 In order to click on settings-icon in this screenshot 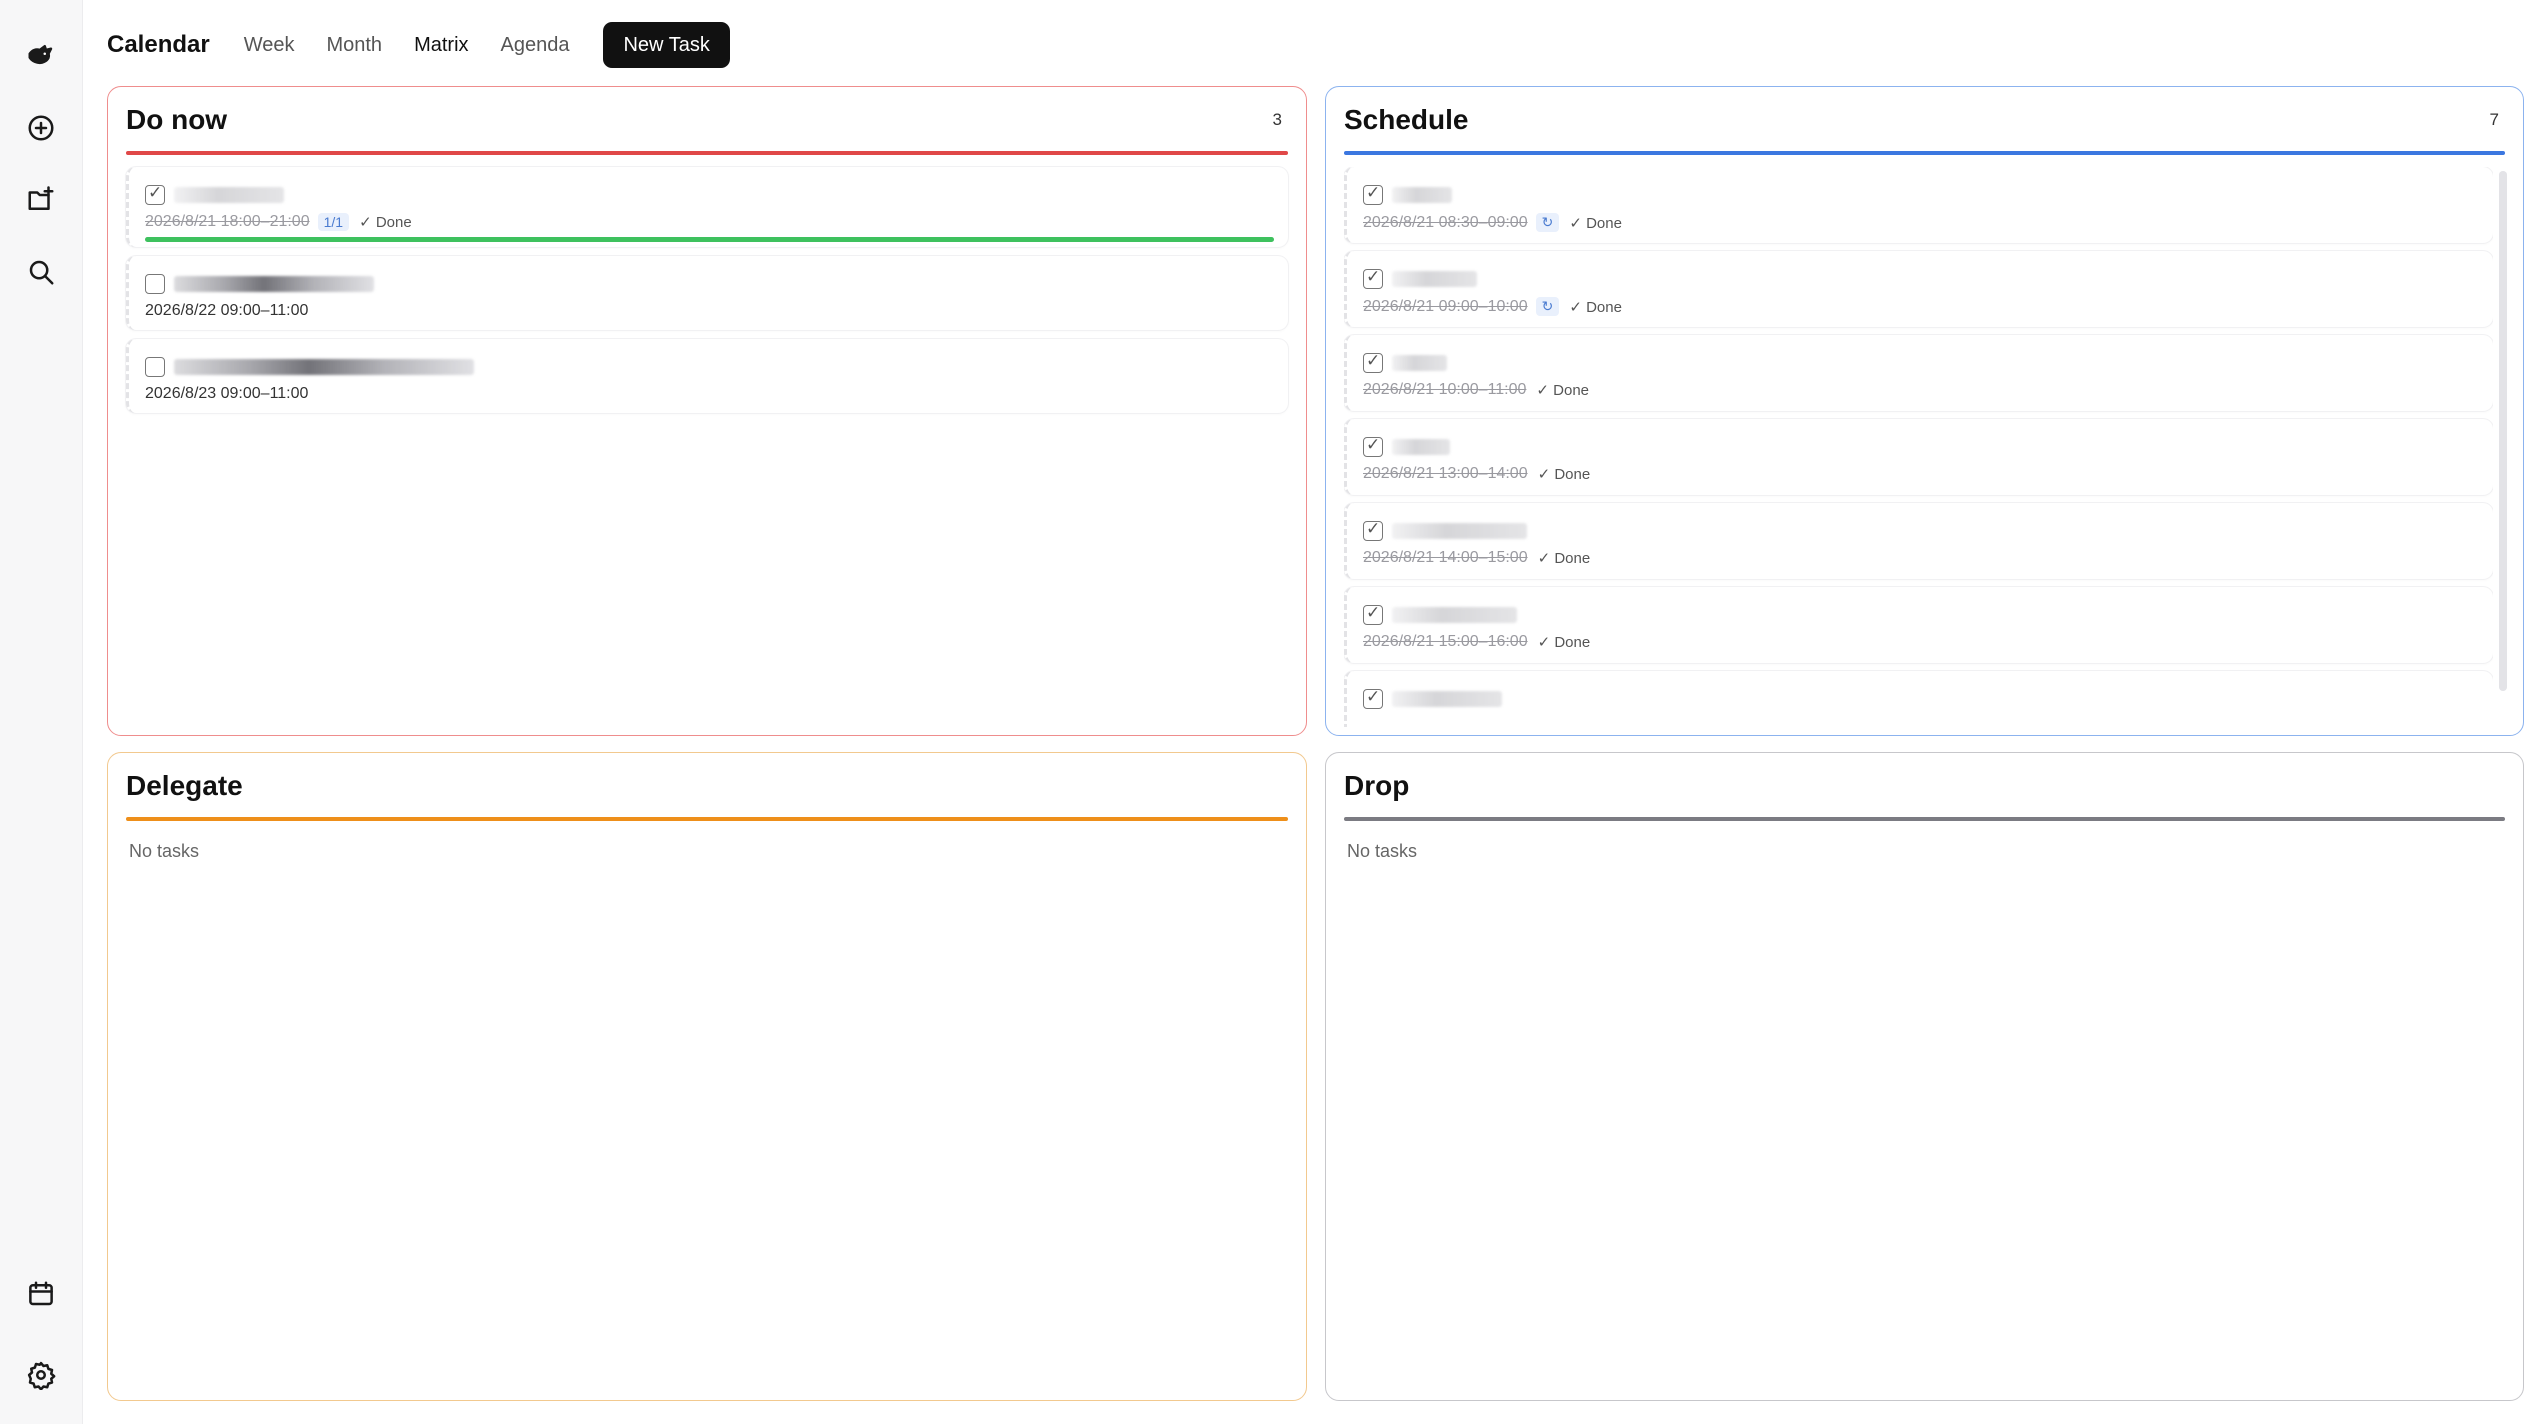, I will do `click(41, 1375)`.